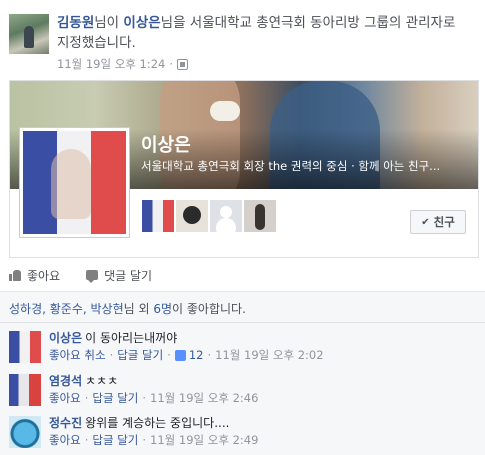 This screenshot has width=485, height=455. Describe the element at coordinates (183, 64) in the screenshot. I see `members-icon` at that location.